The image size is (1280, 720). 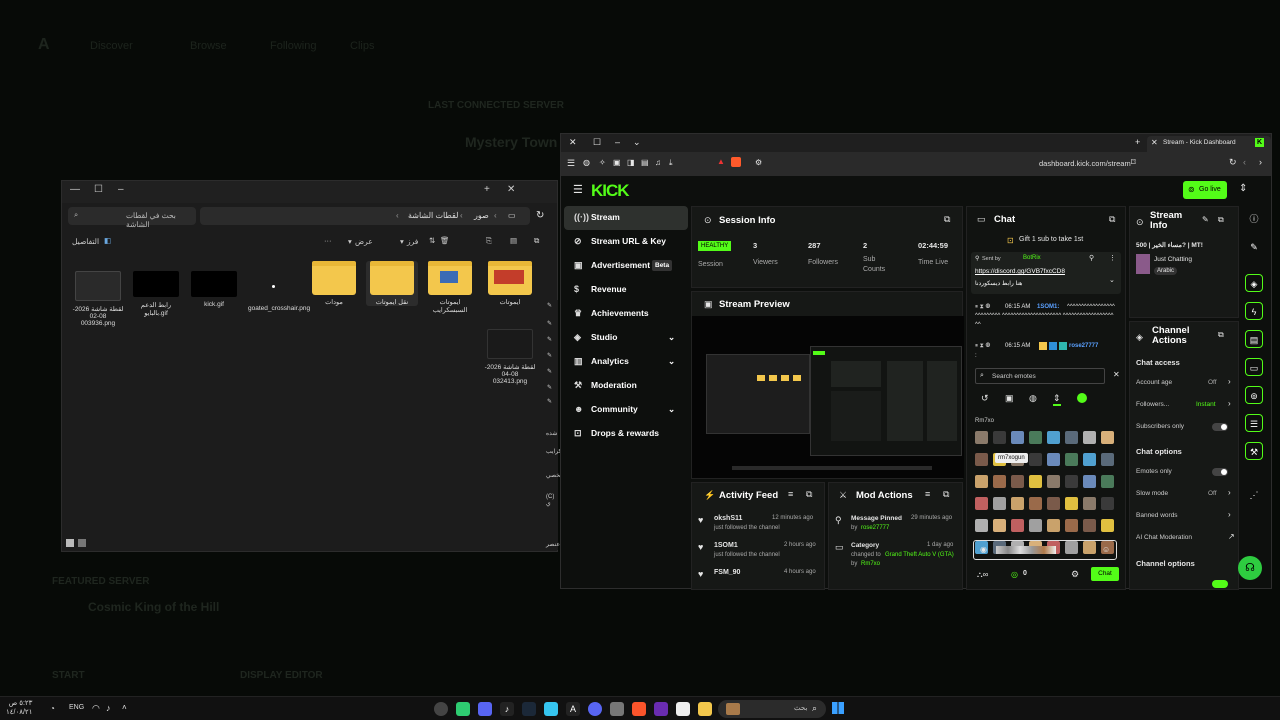 What do you see at coordinates (626, 290) in the screenshot?
I see `sidebar-item-revenue: $ Revenue` at bounding box center [626, 290].